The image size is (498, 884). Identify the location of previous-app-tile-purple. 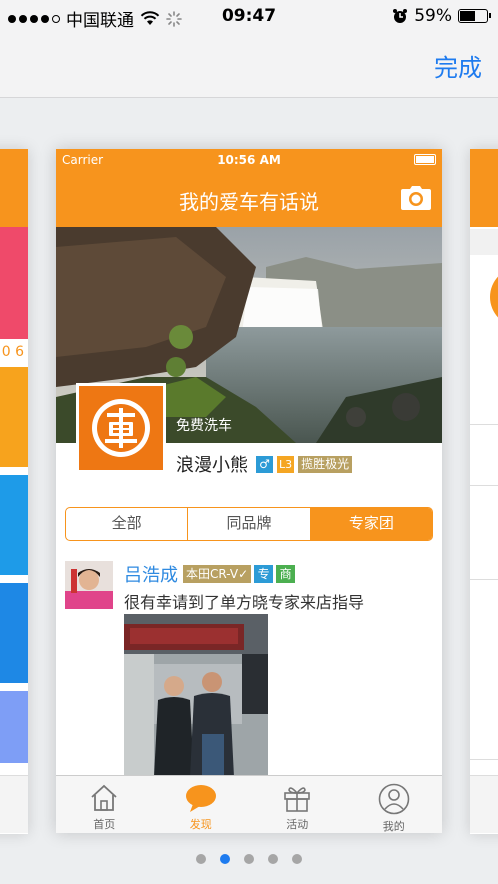
(14, 727).